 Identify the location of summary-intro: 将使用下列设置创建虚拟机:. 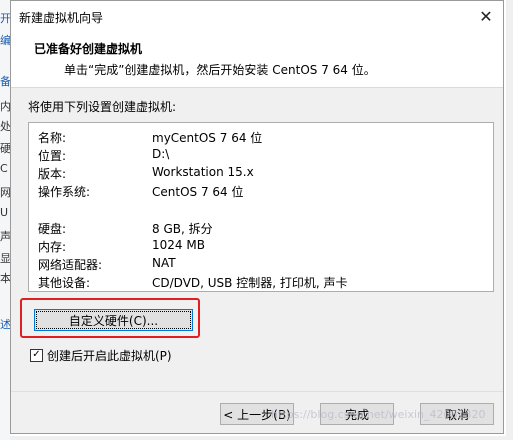
(102, 107).